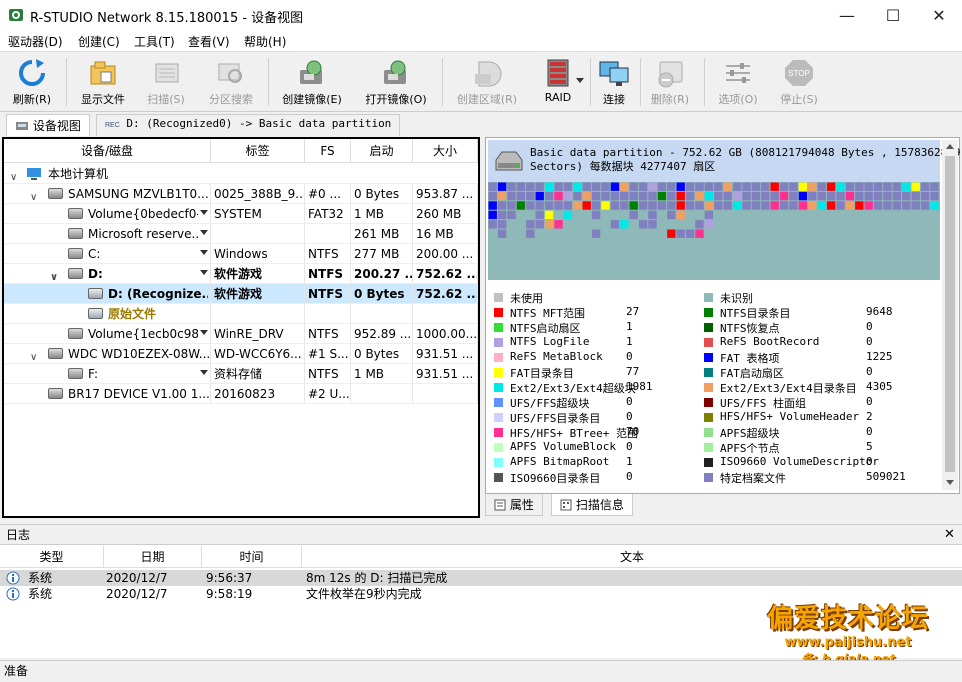  I want to click on maximize-button: ☐, so click(893, 15).